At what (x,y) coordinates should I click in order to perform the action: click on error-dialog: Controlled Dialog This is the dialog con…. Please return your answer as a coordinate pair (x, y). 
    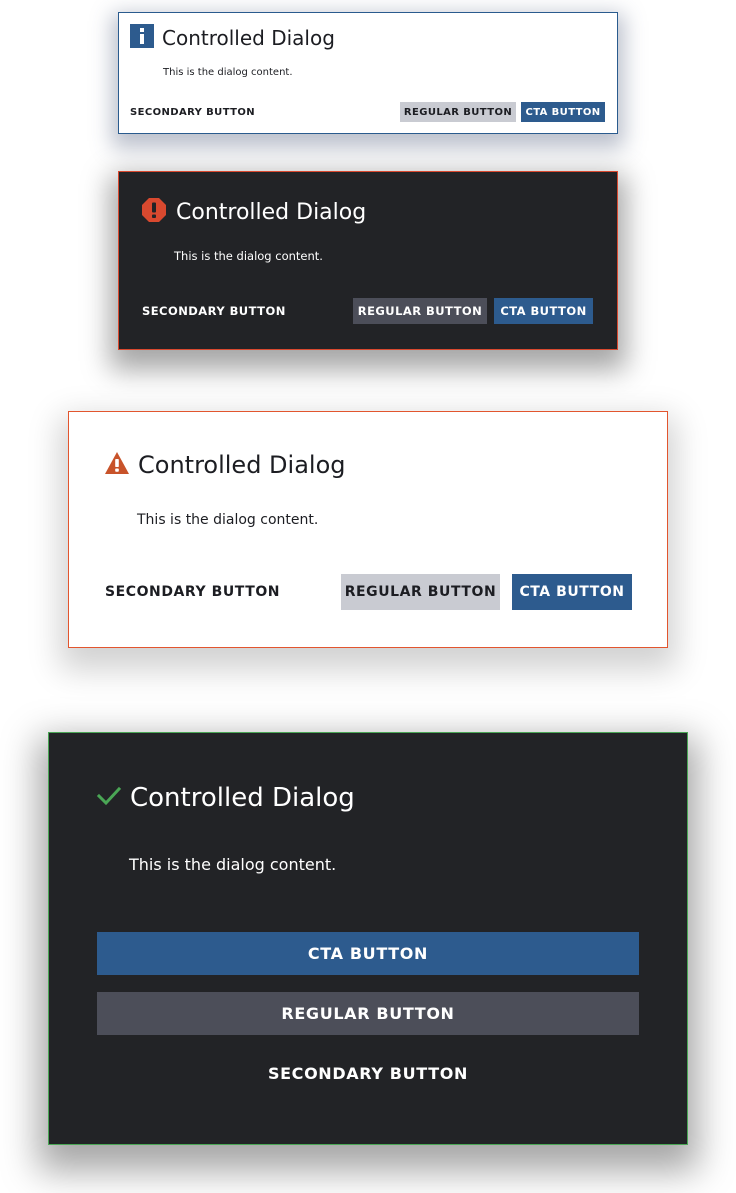
    Looking at the image, I should click on (368, 260).